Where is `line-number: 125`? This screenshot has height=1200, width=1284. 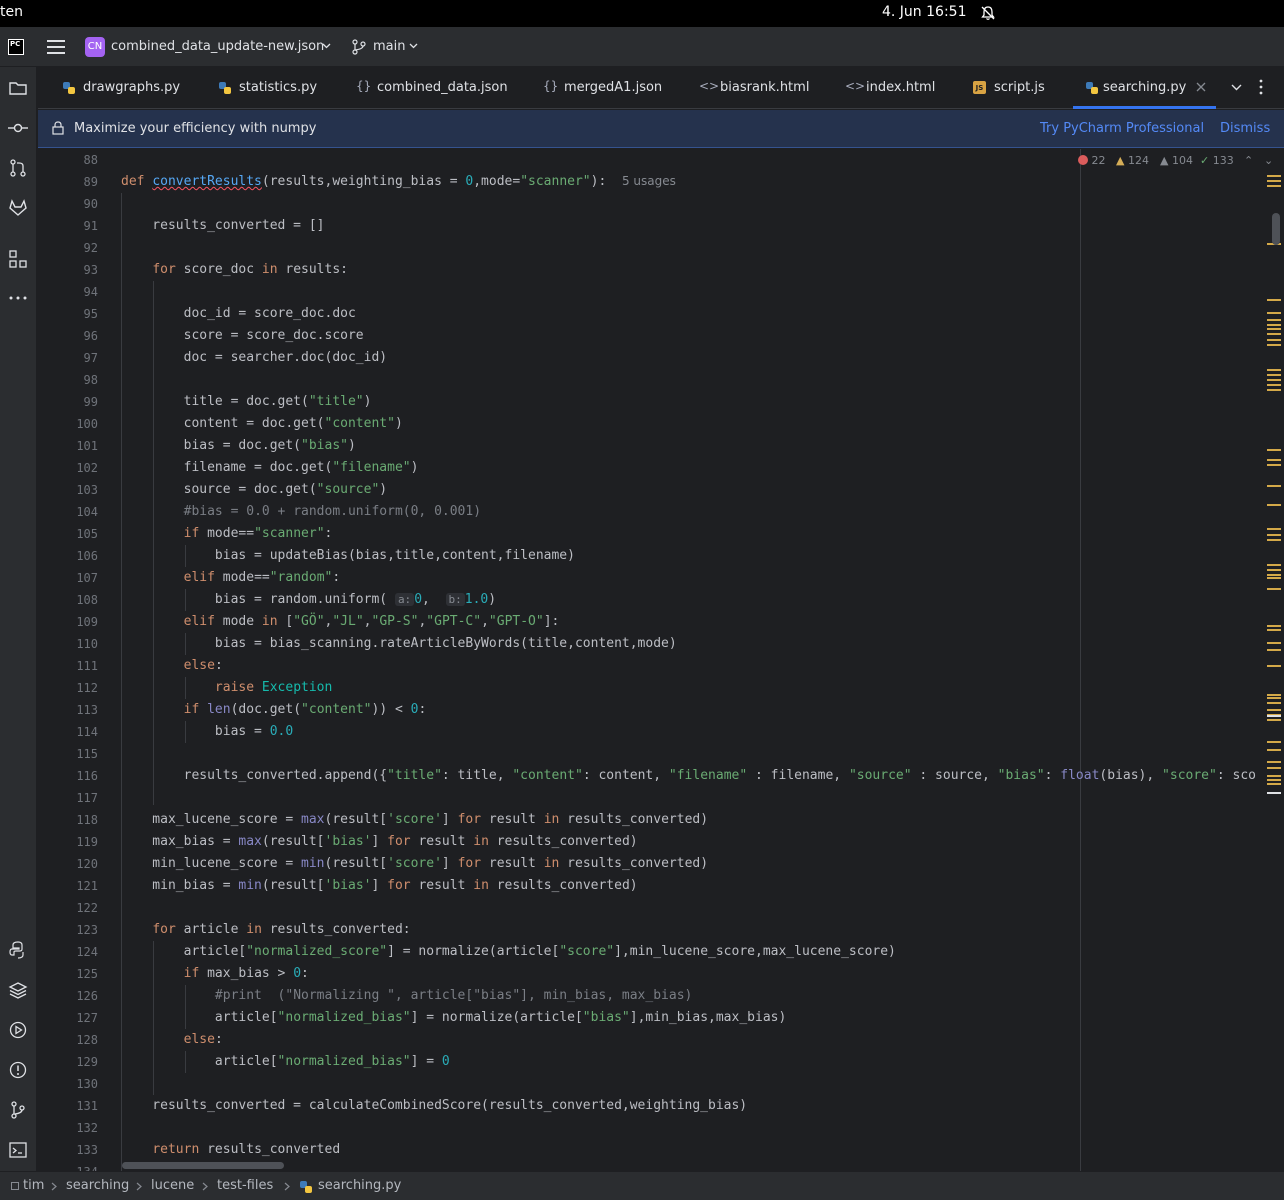 line-number: 125 is located at coordinates (68, 974).